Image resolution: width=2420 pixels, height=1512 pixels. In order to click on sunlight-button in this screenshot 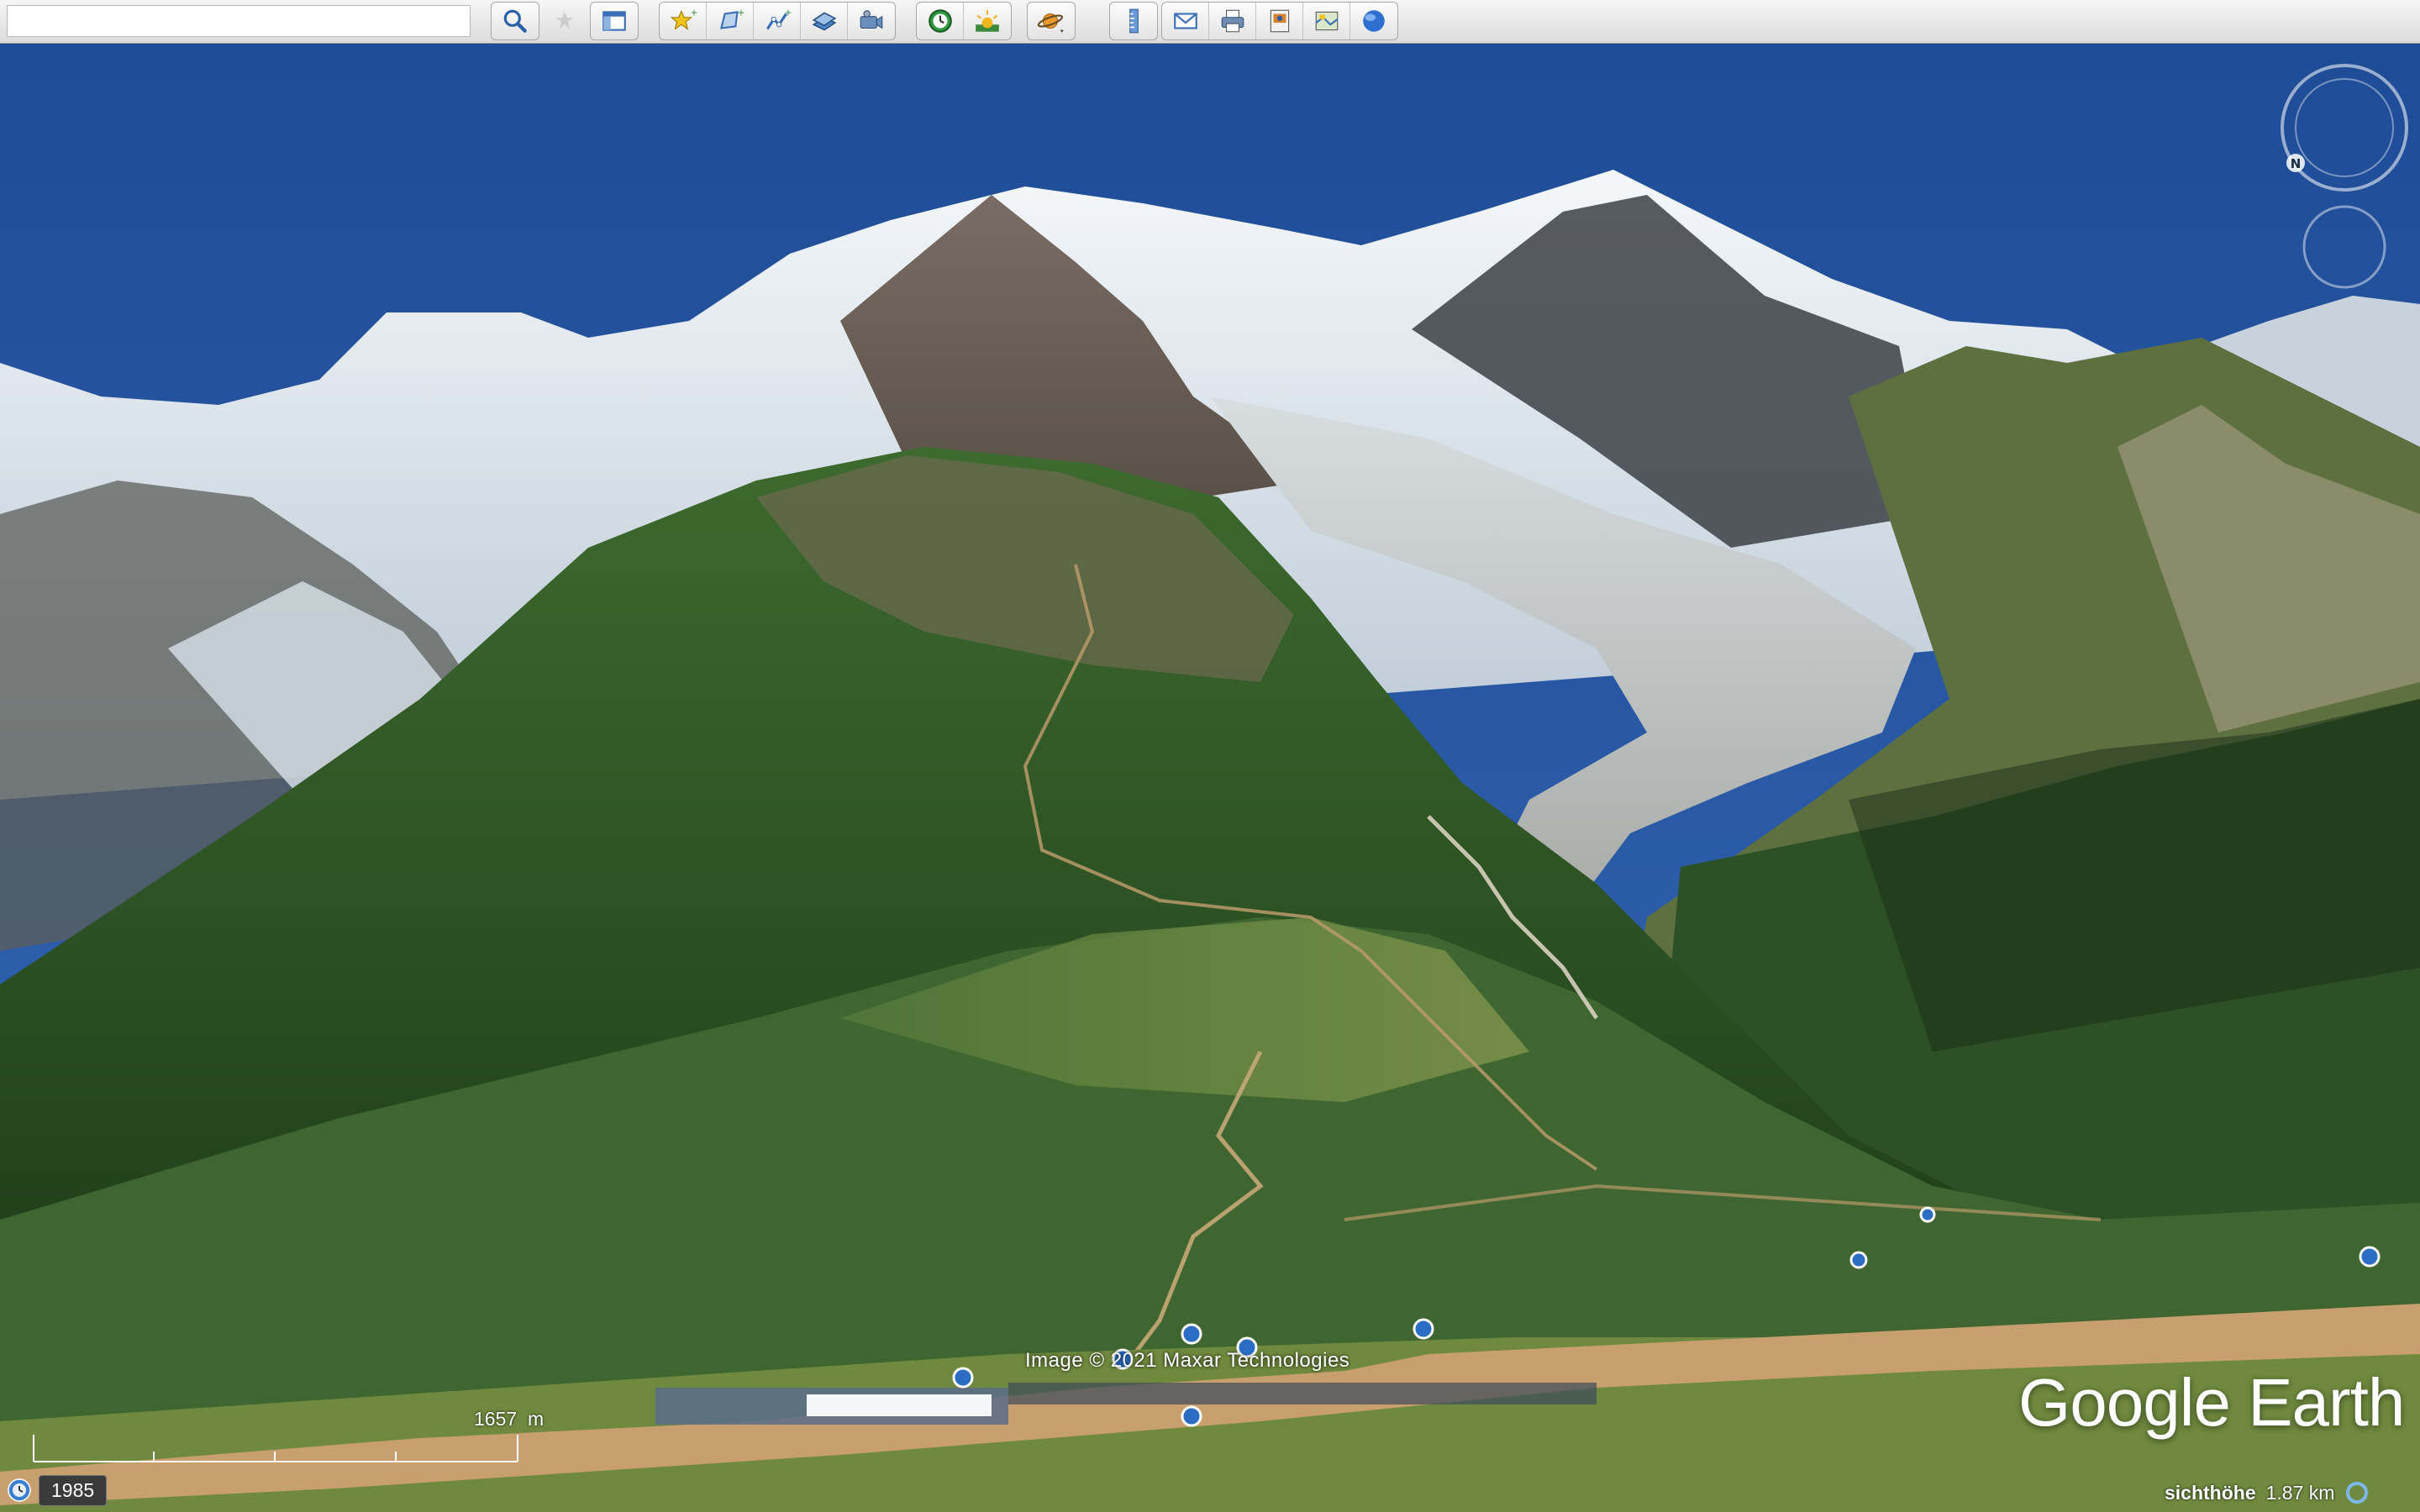, I will do `click(988, 21)`.